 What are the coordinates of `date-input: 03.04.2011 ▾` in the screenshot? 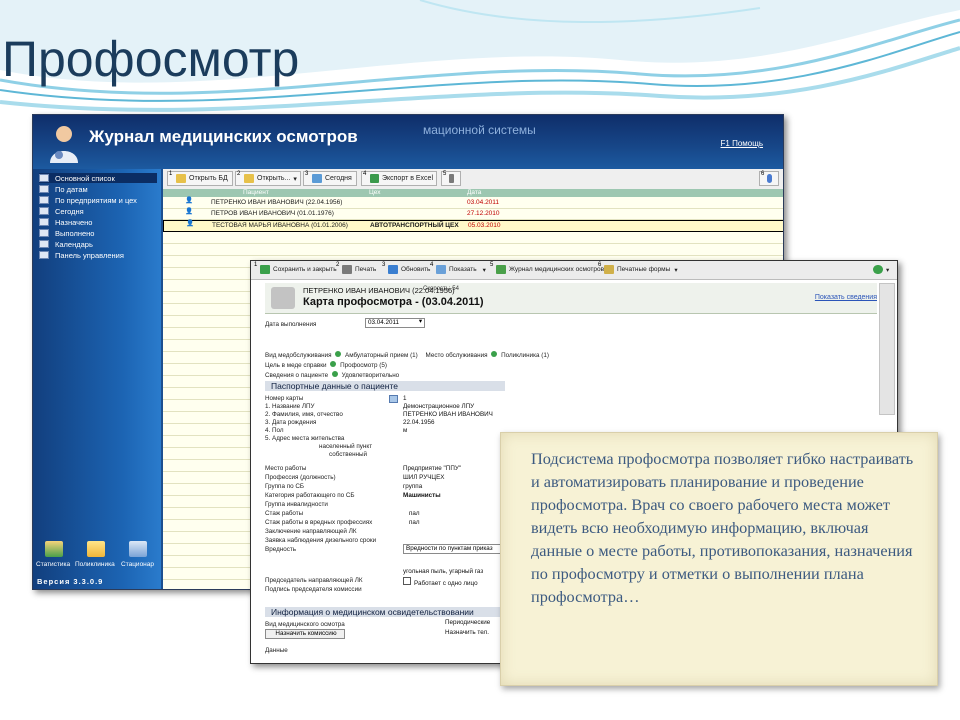 It's located at (395, 323).